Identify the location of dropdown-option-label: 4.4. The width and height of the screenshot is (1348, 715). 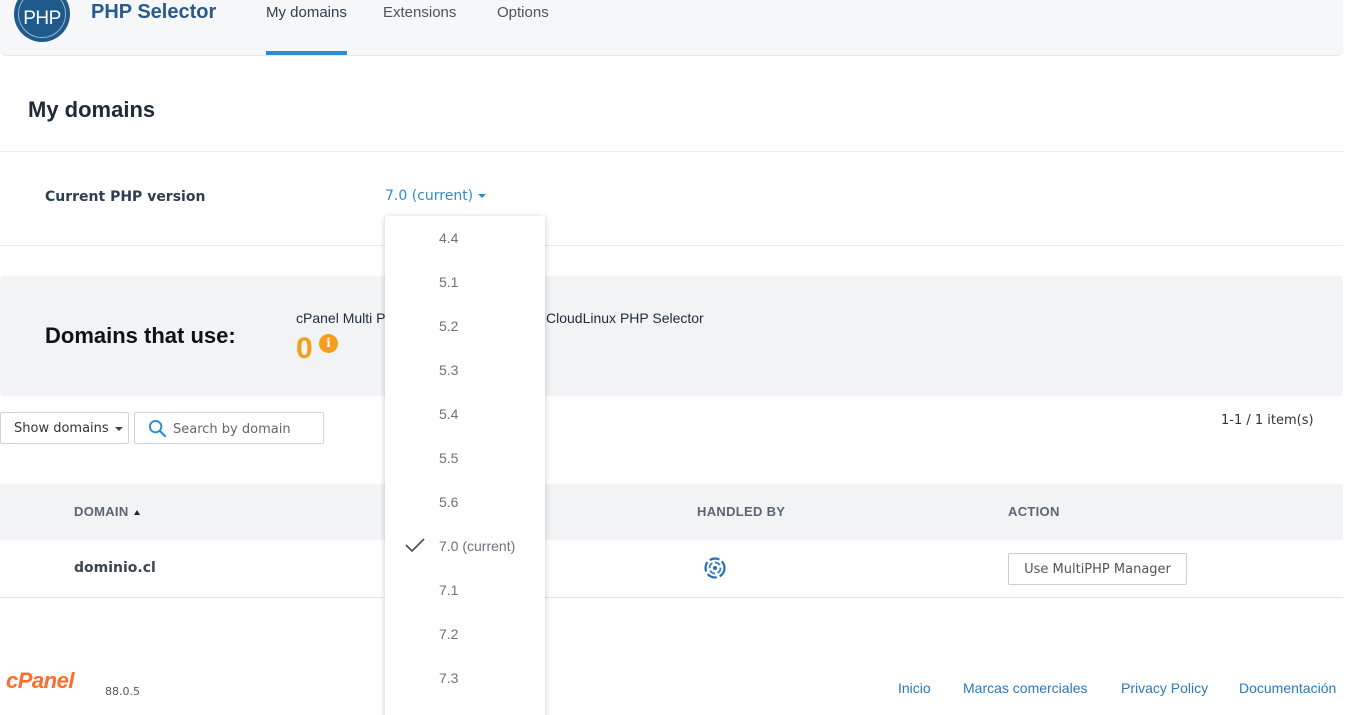
(449, 238).